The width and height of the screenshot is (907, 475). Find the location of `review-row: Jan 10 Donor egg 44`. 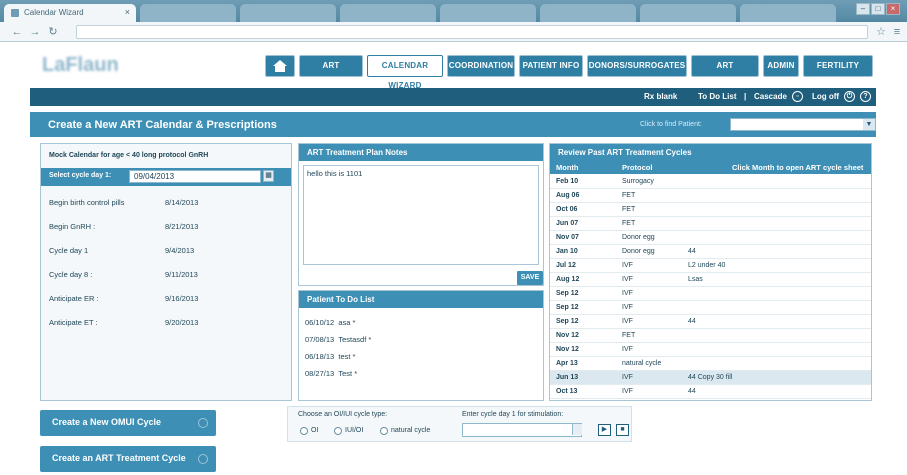

review-row: Jan 10 Donor egg 44 is located at coordinates (710, 252).